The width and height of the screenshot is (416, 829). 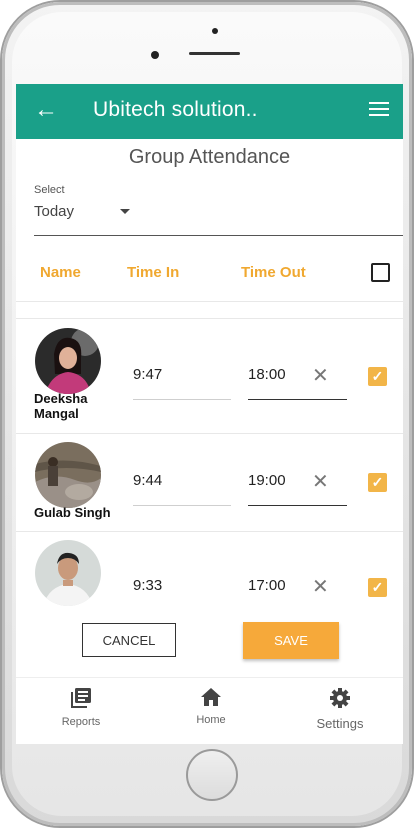 What do you see at coordinates (49, 190) in the screenshot?
I see `select-label: Select` at bounding box center [49, 190].